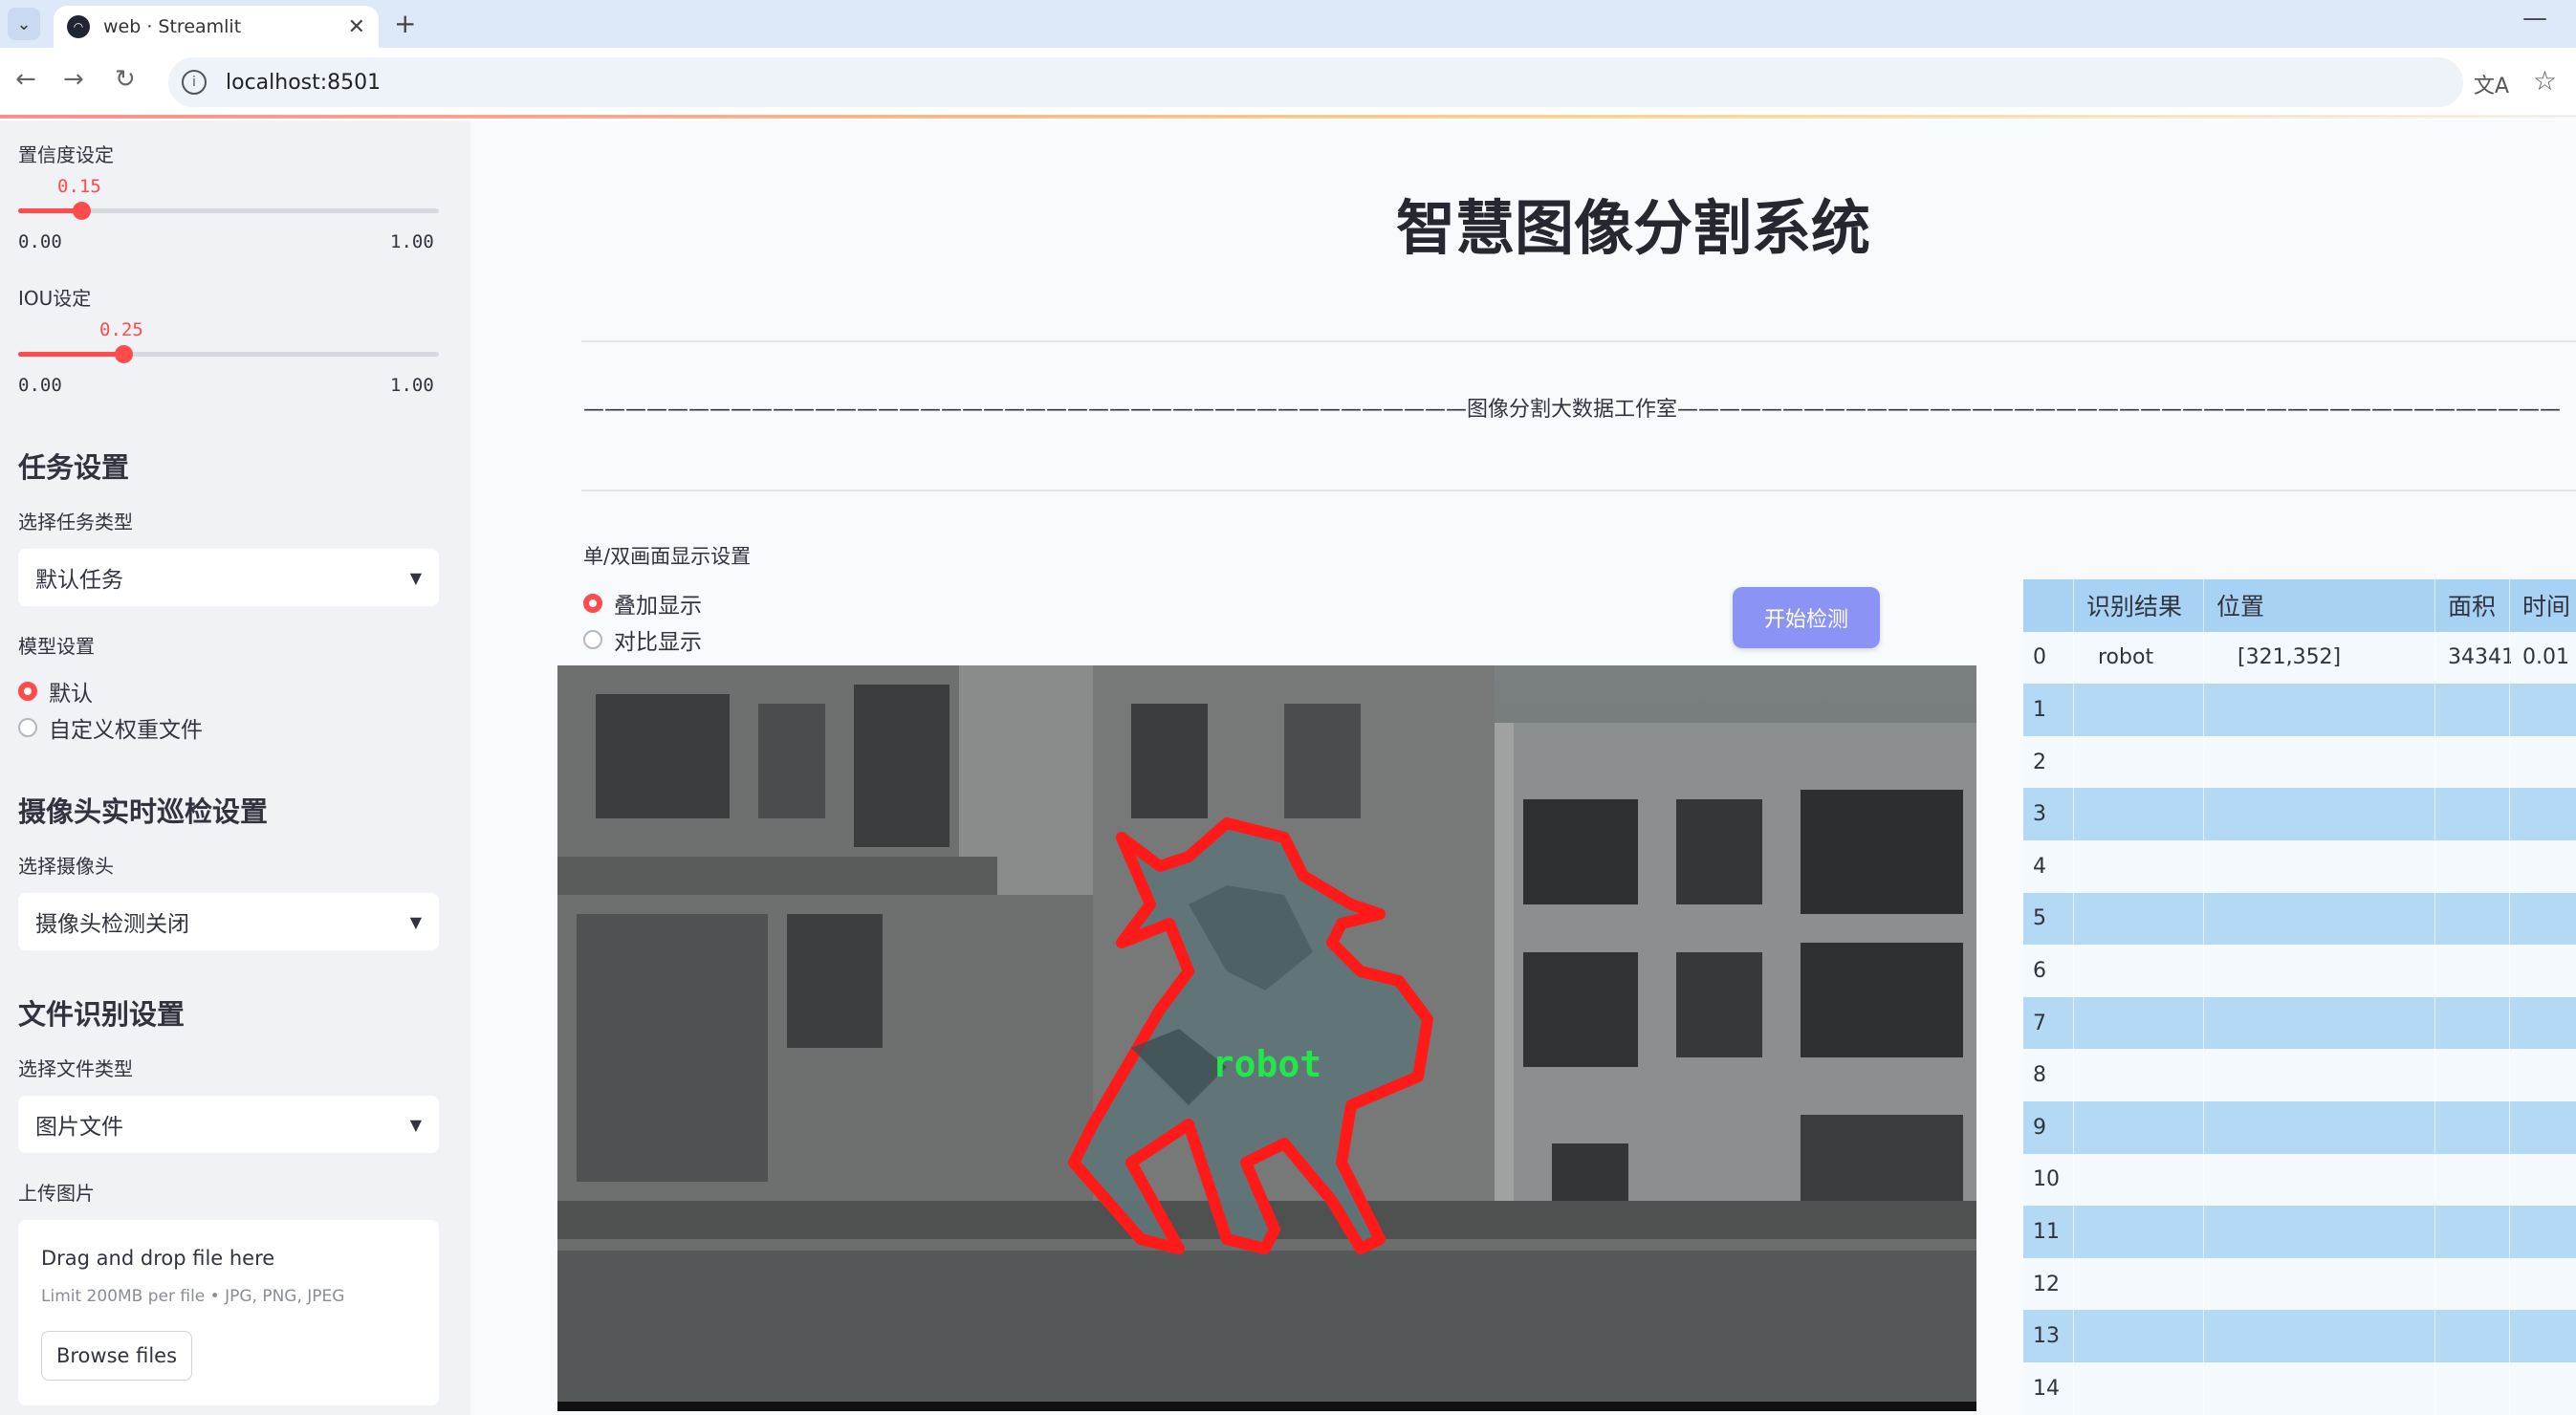 The image size is (2576, 1415). I want to click on table-header-cell, so click(2052, 605).